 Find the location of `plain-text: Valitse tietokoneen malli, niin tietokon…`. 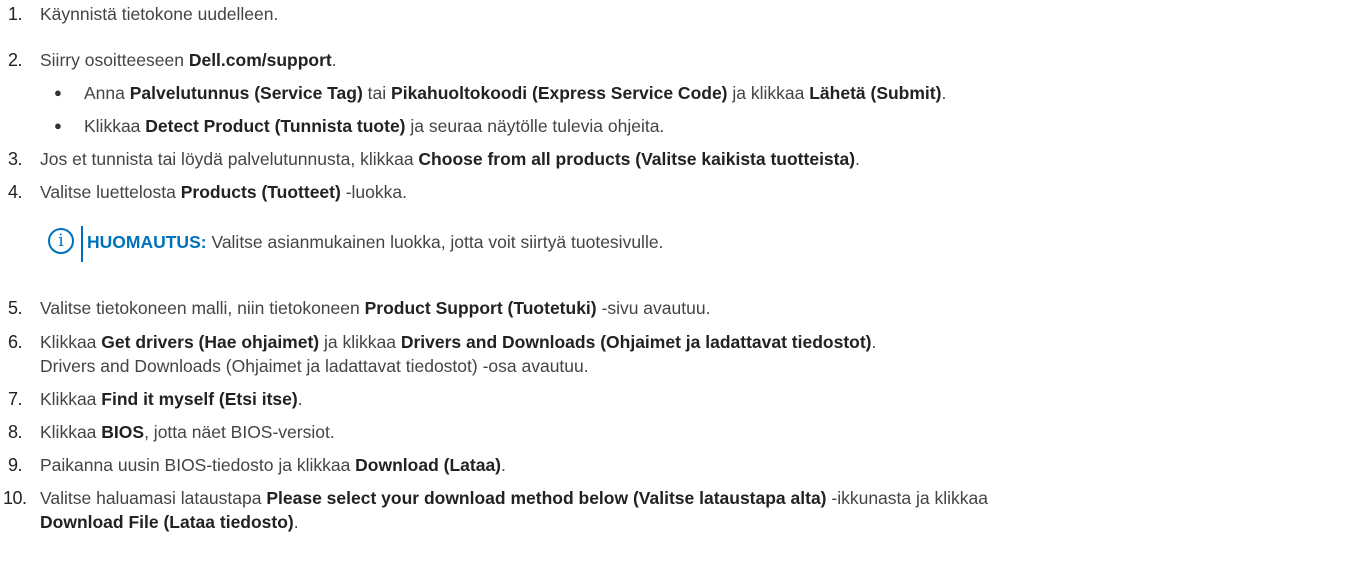

plain-text: Valitse tietokoneen malli, niin tietokon… is located at coordinates (202, 308).